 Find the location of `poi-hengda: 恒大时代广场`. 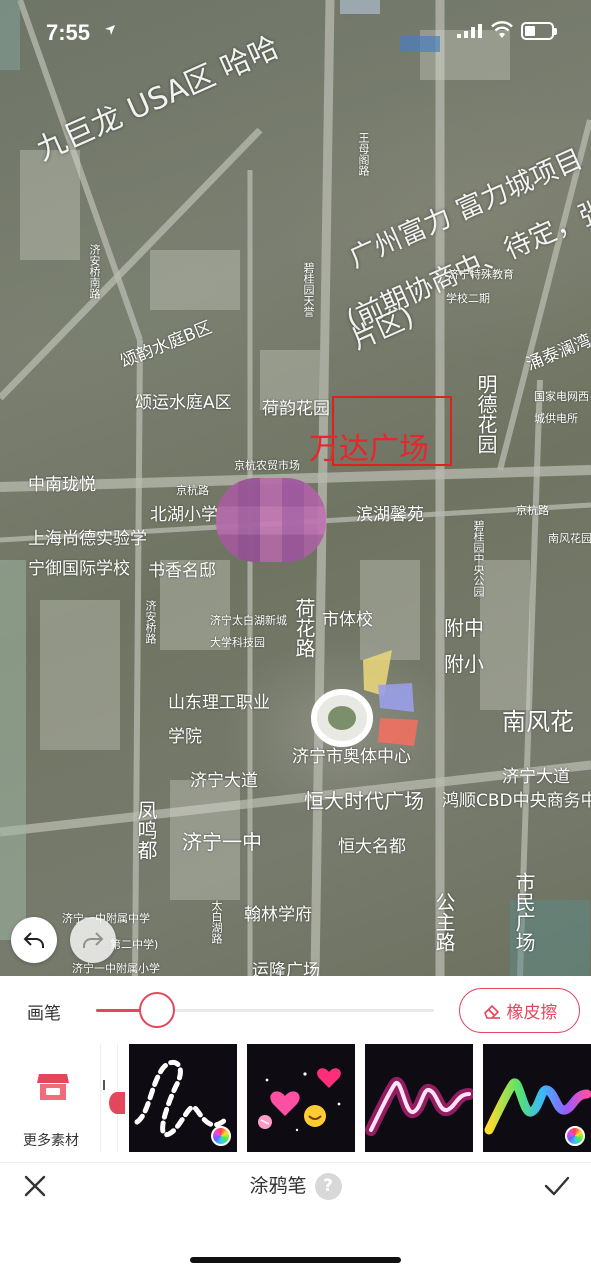

poi-hengda: 恒大时代广场 is located at coordinates (364, 801).